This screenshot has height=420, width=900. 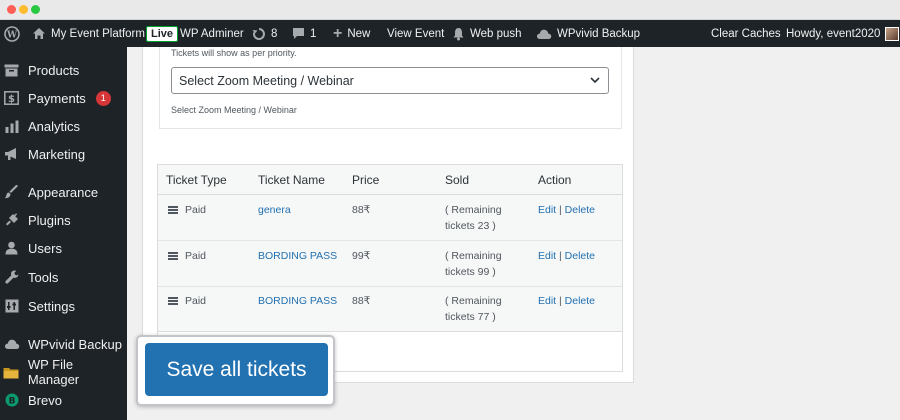 What do you see at coordinates (23, 9) in the screenshot?
I see `window-minimize-button` at bounding box center [23, 9].